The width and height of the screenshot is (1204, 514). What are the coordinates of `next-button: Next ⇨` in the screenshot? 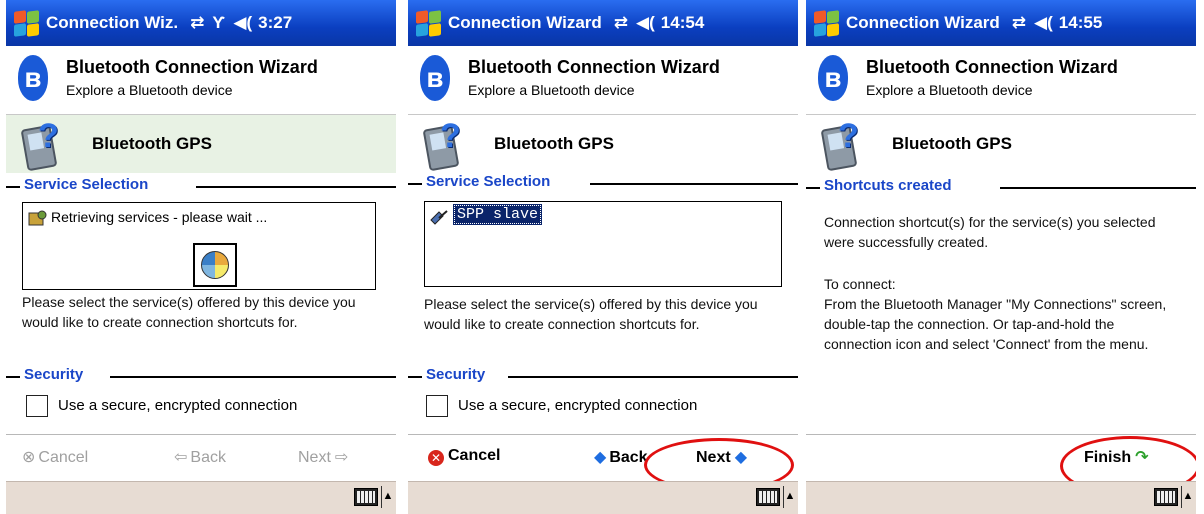 It's located at (323, 457).